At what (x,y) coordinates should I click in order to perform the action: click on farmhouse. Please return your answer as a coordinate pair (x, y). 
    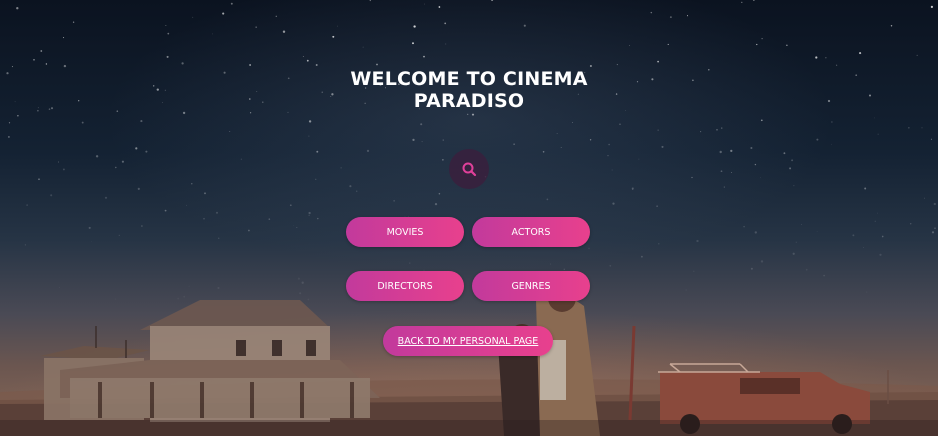
    Looking at the image, I should click on (210, 361).